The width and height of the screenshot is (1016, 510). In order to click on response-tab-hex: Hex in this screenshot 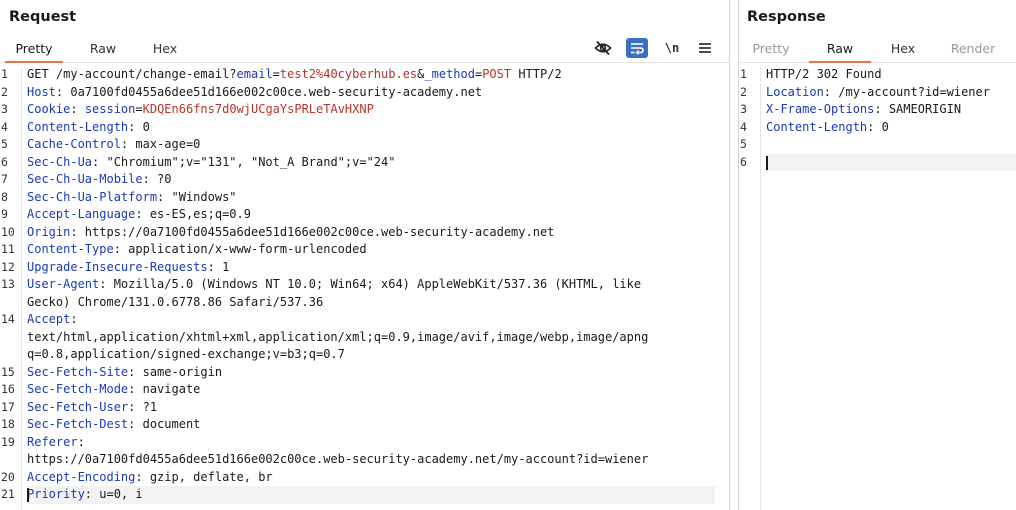, I will do `click(903, 49)`.